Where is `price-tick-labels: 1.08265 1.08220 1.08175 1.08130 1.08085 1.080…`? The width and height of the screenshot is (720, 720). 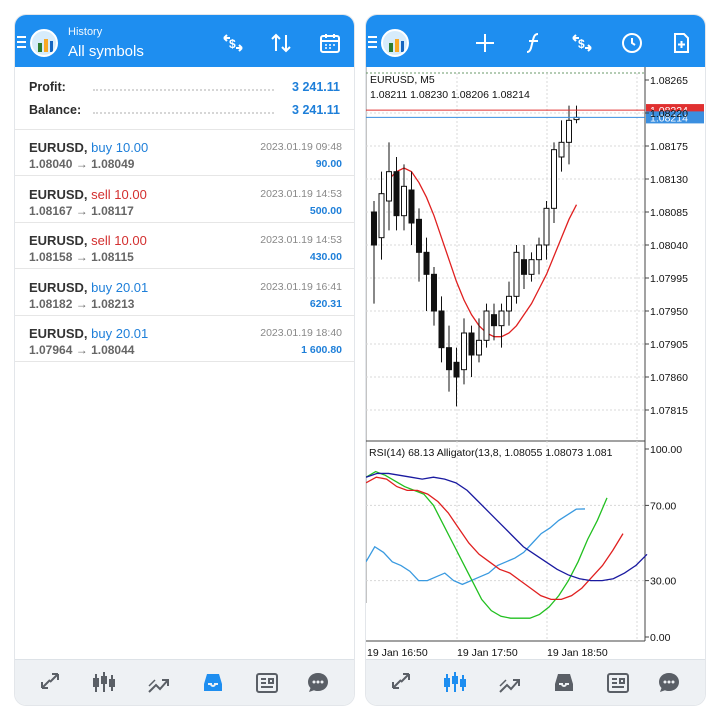 price-tick-labels: 1.08265 1.08220 1.08175 1.08130 1.08085 1.080… is located at coordinates (666, 246).